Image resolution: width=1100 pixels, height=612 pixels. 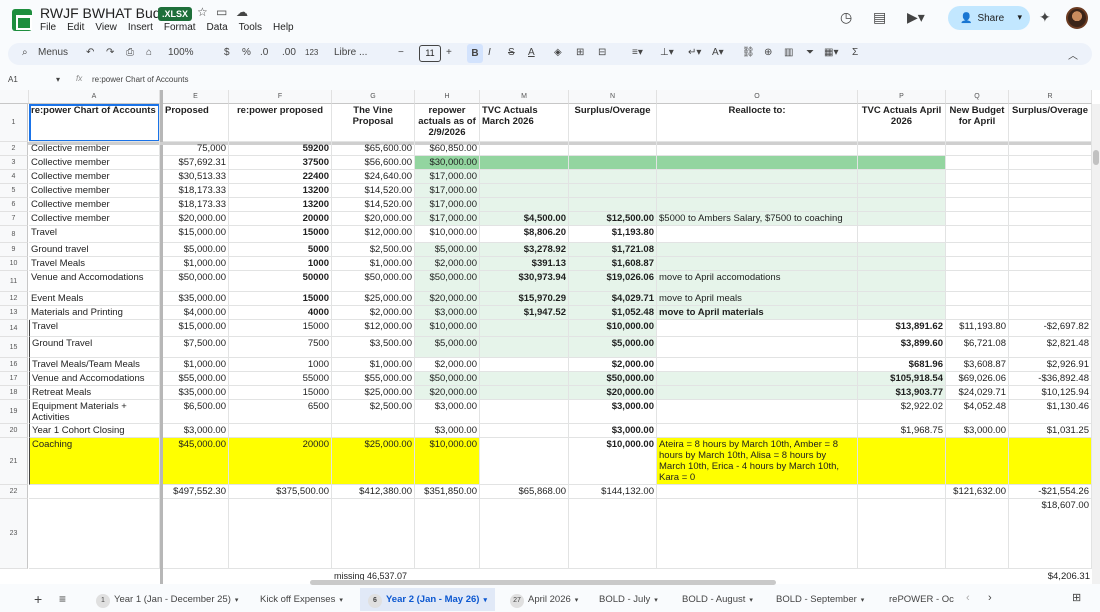 What do you see at coordinates (977, 250) in the screenshot?
I see `cell-q9` at bounding box center [977, 250].